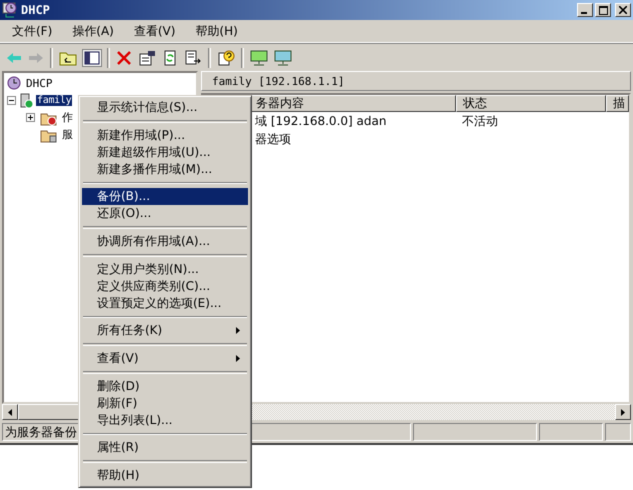 This screenshot has height=490, width=633. I want to click on column-header: 状态, so click(531, 103).